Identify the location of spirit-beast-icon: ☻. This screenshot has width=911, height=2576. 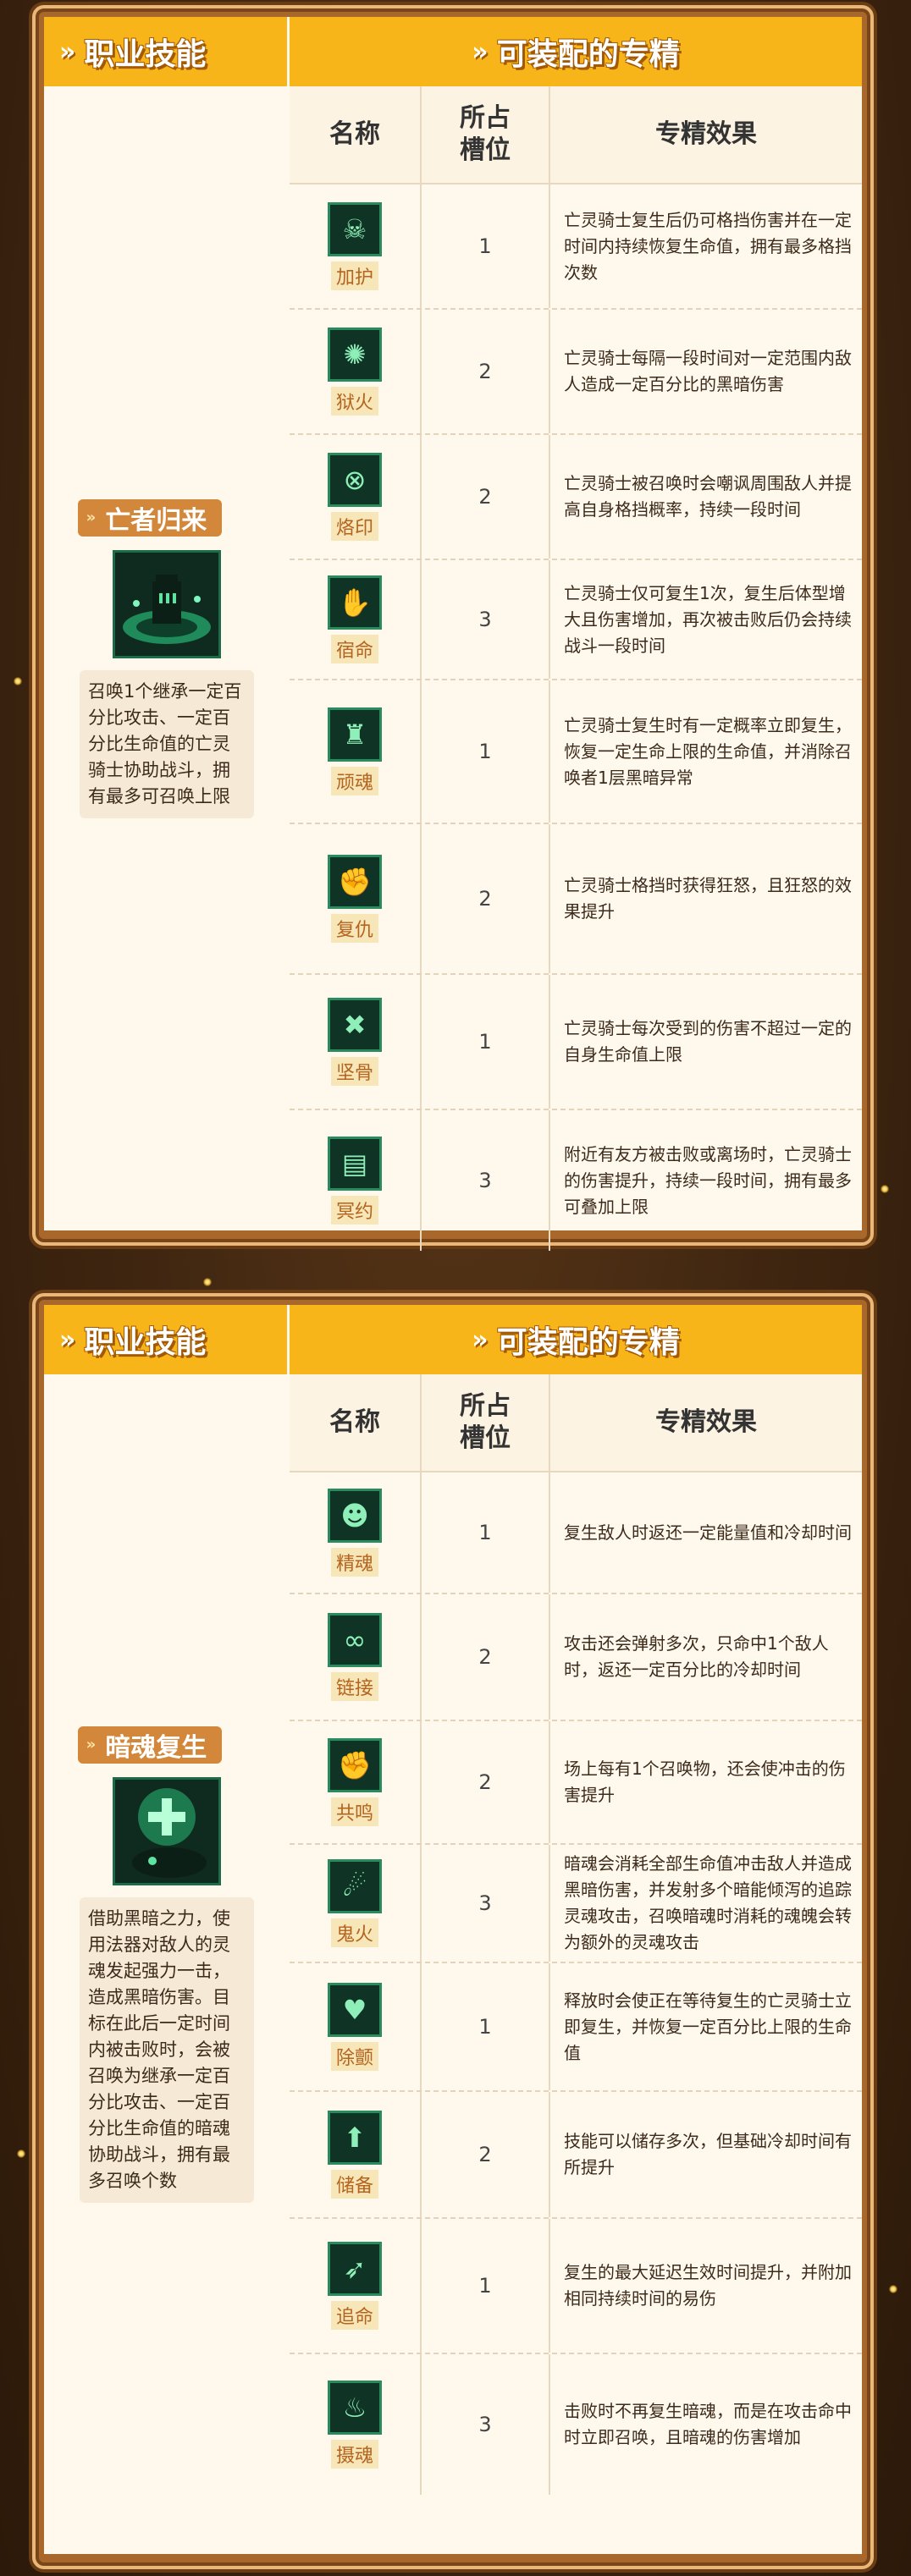
(355, 1516).